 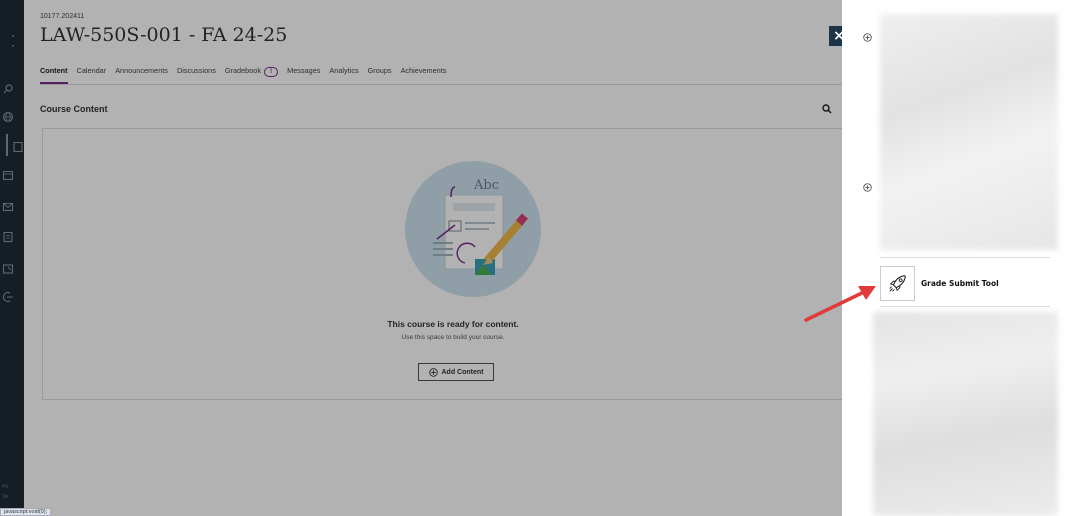 What do you see at coordinates (303, 74) in the screenshot?
I see `tab-messages: Messages` at bounding box center [303, 74].